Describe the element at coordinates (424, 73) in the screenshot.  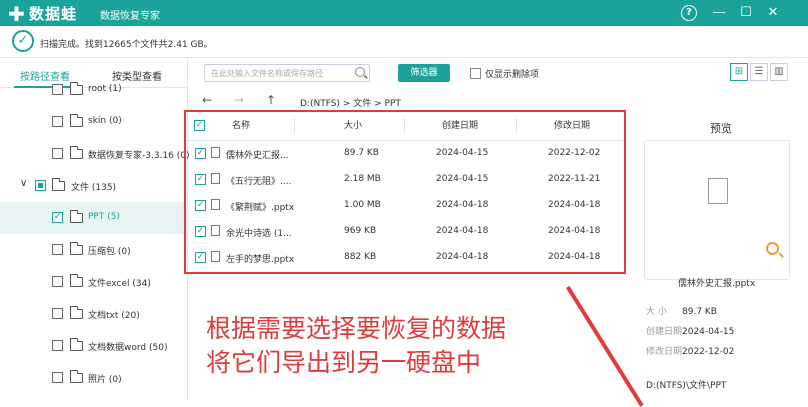
I see `filter-button: 筛选器` at that location.